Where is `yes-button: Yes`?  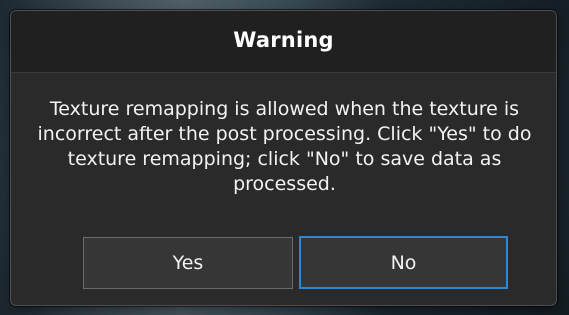 yes-button: Yes is located at coordinates (188, 263).